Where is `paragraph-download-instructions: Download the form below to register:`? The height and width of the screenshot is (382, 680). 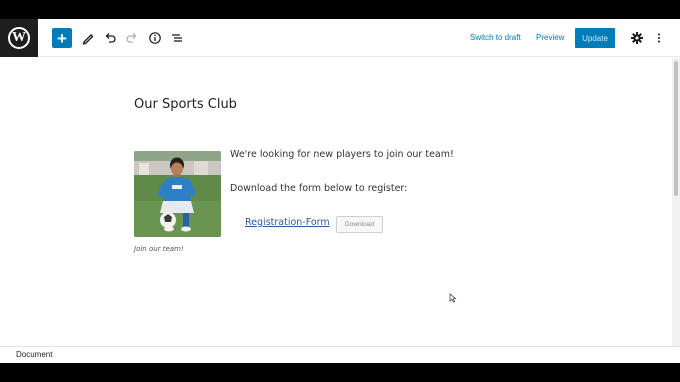 paragraph-download-instructions: Download the form below to register: is located at coordinates (318, 188).